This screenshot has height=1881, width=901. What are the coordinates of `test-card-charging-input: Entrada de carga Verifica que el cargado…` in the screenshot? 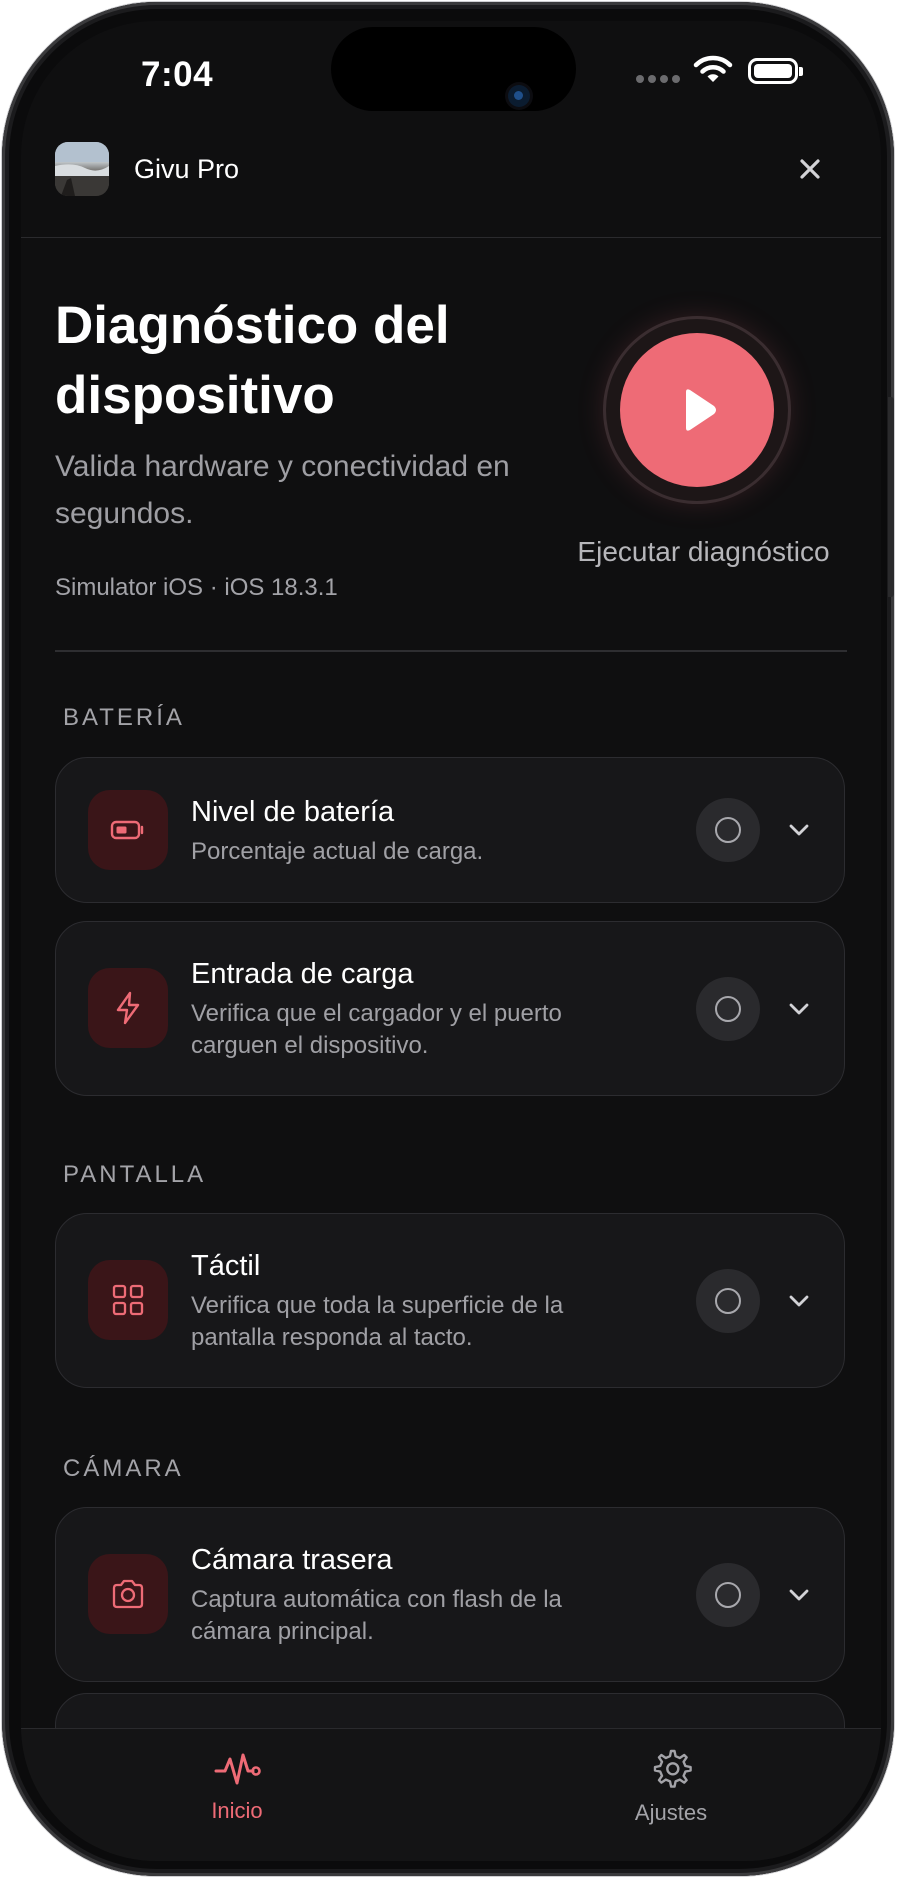 It's located at (450, 1008).